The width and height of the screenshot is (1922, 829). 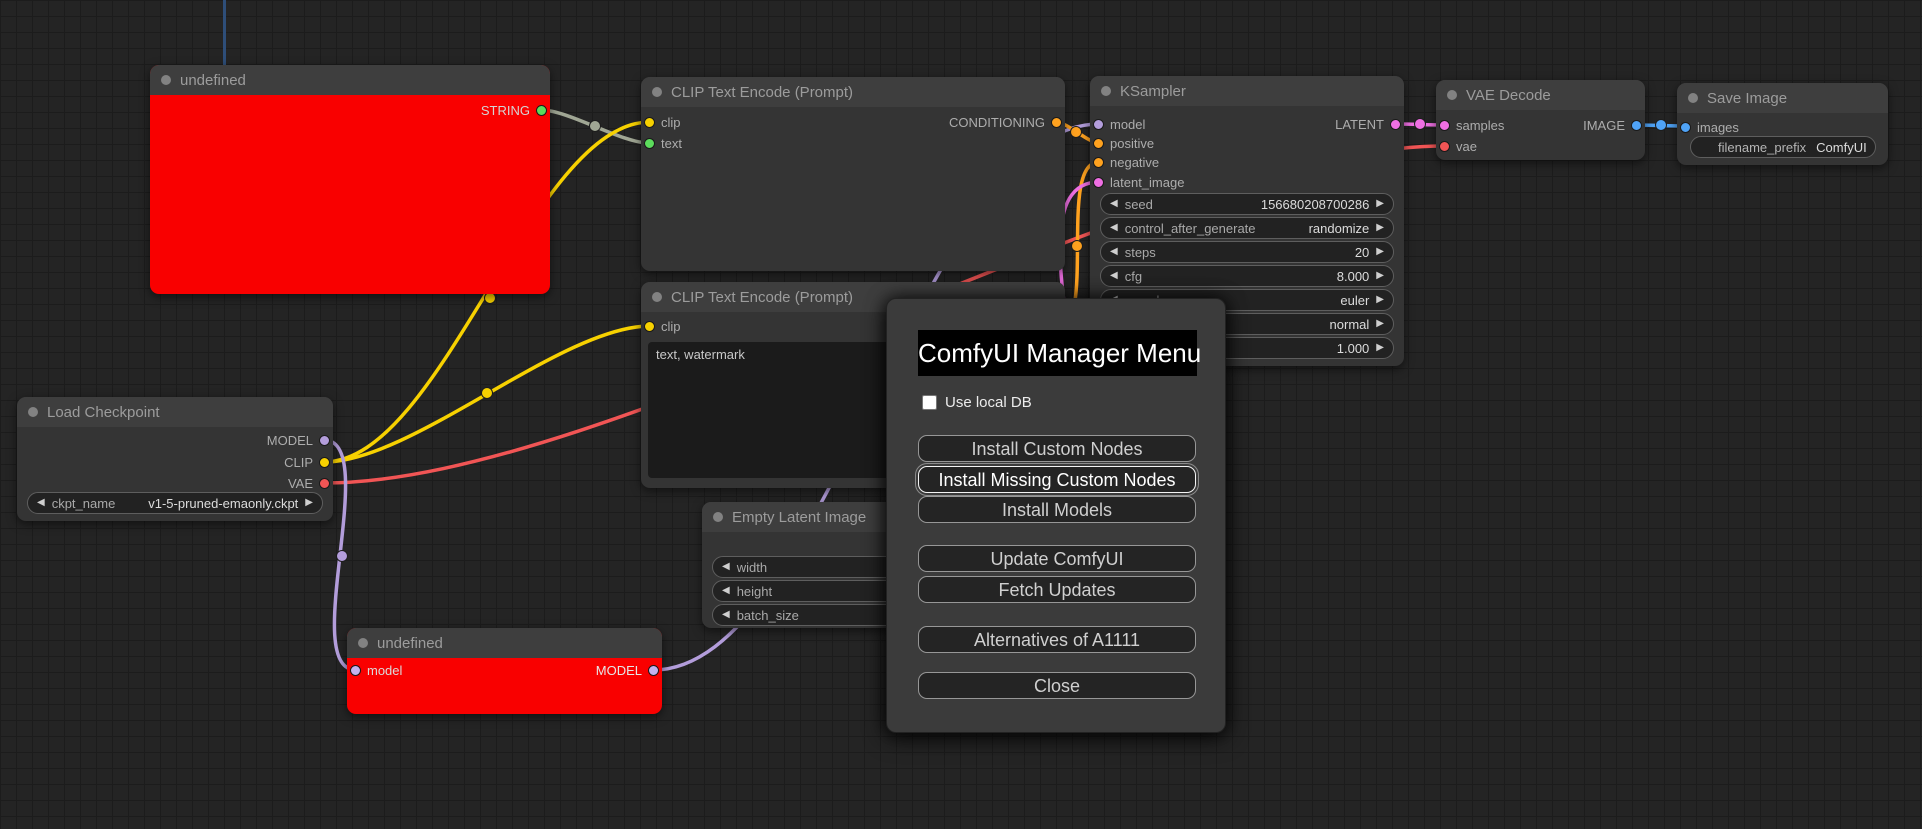 What do you see at coordinates (175, 412) in the screenshot?
I see `node-titlebar: Load Checkpoint` at bounding box center [175, 412].